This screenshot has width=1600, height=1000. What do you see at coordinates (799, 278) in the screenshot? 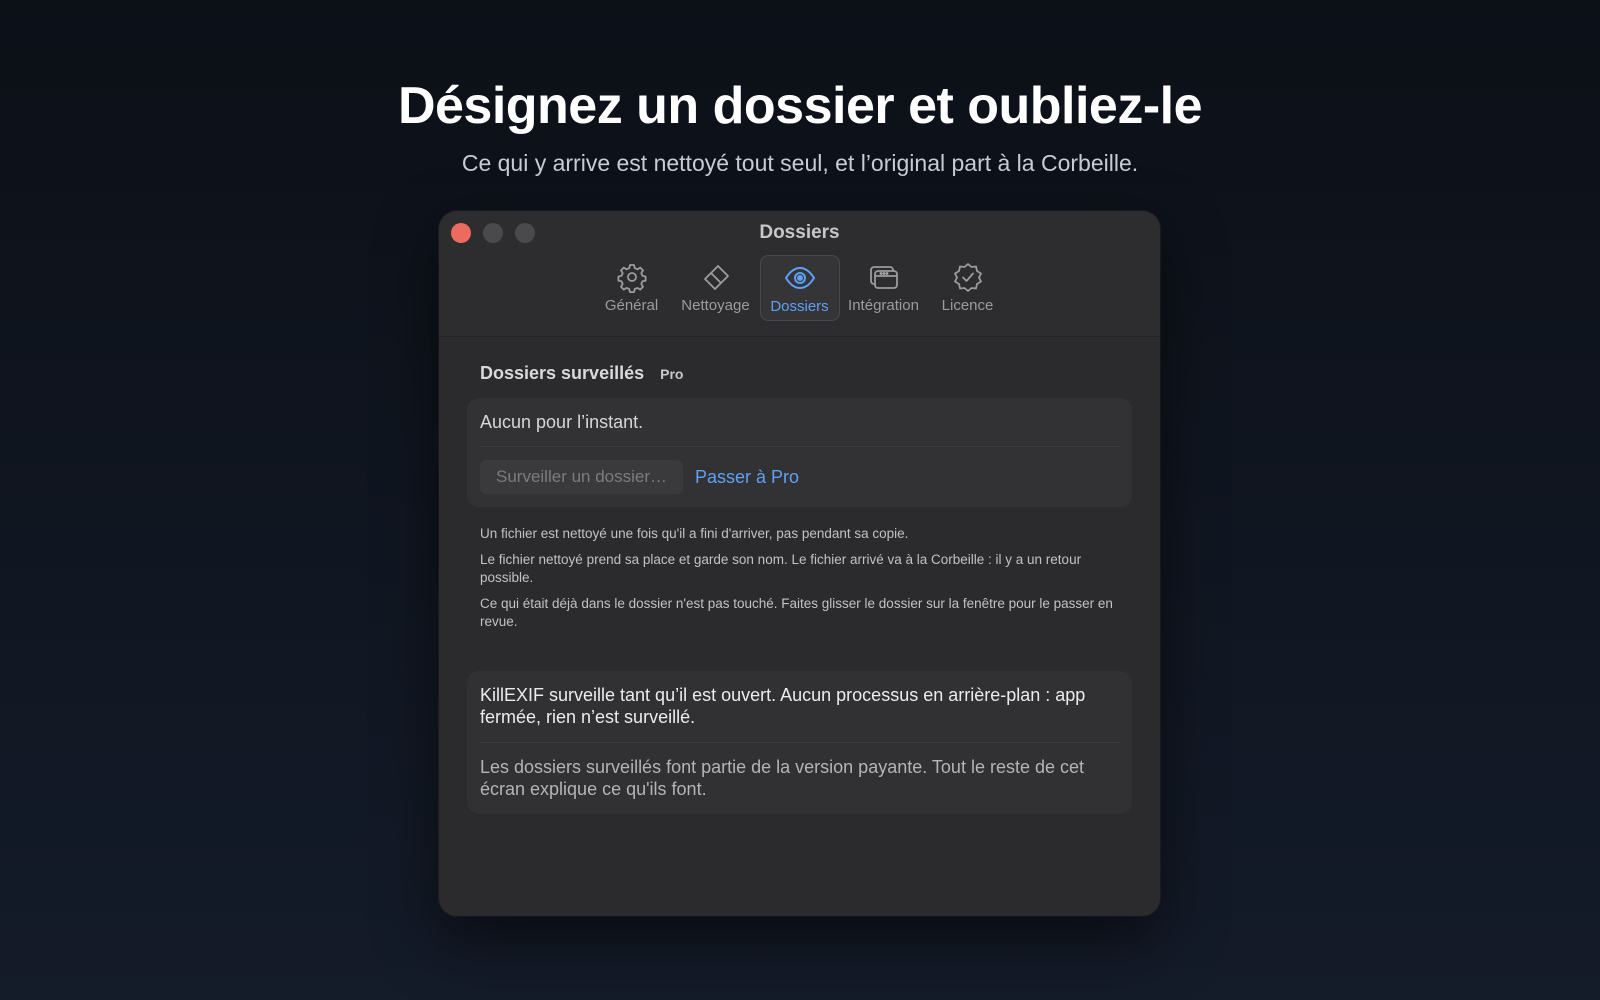
I see `eye-icon` at bounding box center [799, 278].